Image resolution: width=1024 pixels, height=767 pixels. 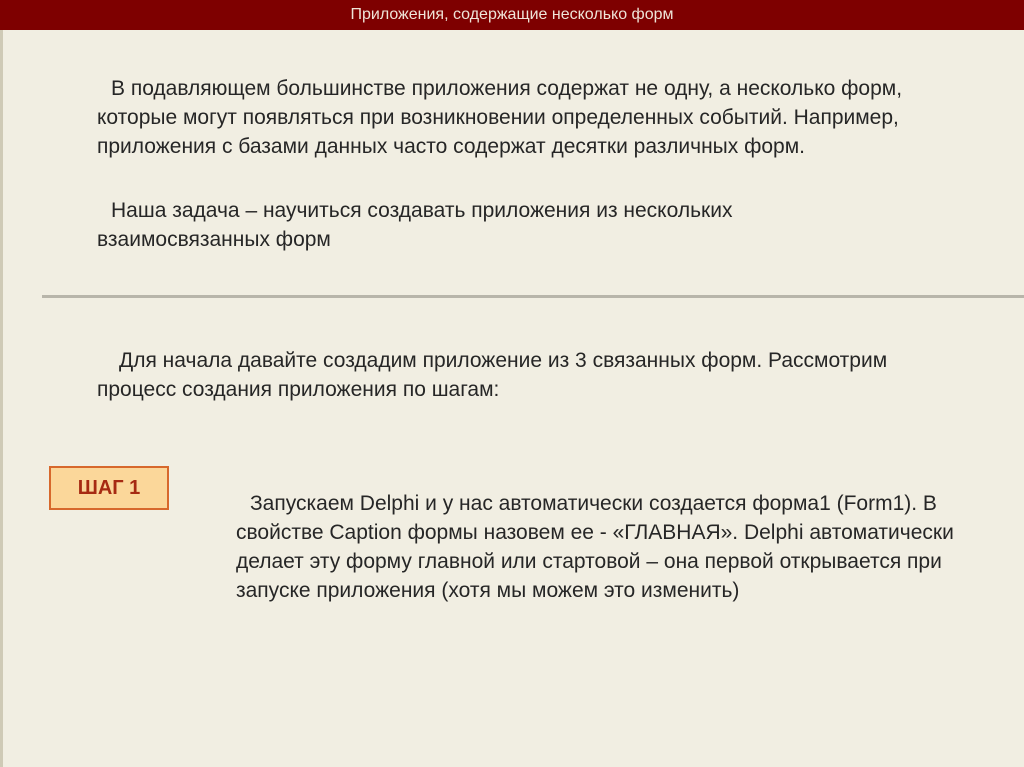 I want to click on step-badge: ШАГ 1, so click(x=109, y=488).